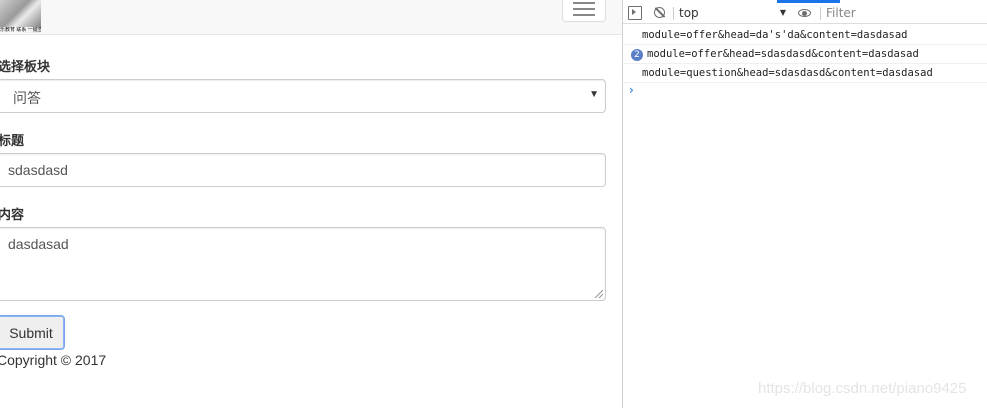 The image size is (987, 408). I want to click on module-select-value: 问答, so click(27, 98).